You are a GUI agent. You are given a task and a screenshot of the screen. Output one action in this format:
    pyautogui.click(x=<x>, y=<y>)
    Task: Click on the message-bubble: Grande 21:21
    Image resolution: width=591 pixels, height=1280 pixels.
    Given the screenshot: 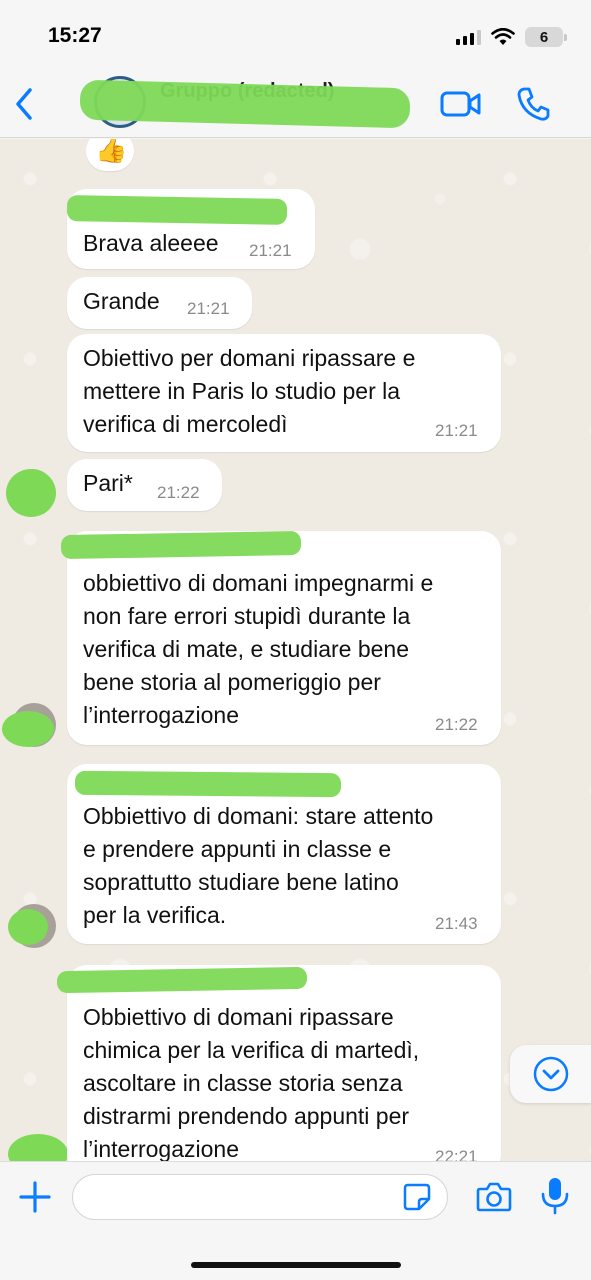 What is the action you would take?
    pyautogui.click(x=159, y=303)
    